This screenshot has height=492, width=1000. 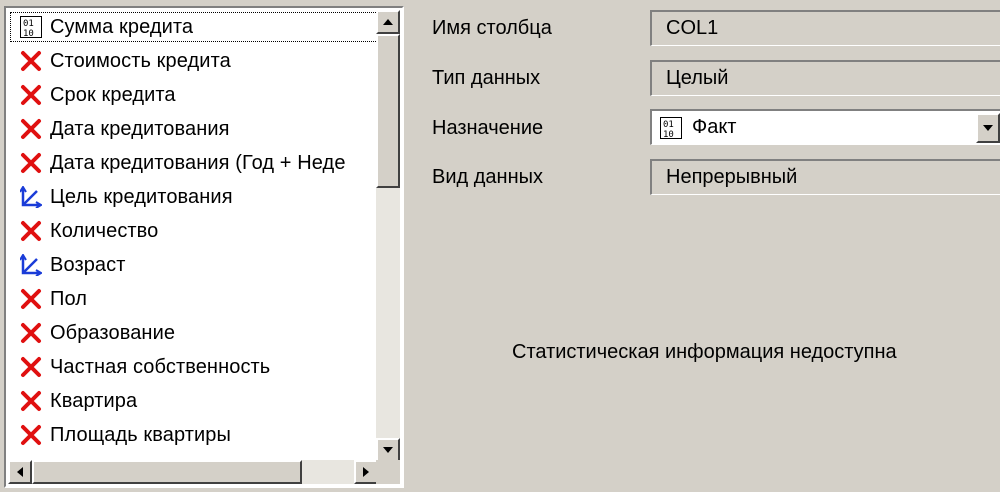 I want to click on arrow-up-icon, so click(x=388, y=22).